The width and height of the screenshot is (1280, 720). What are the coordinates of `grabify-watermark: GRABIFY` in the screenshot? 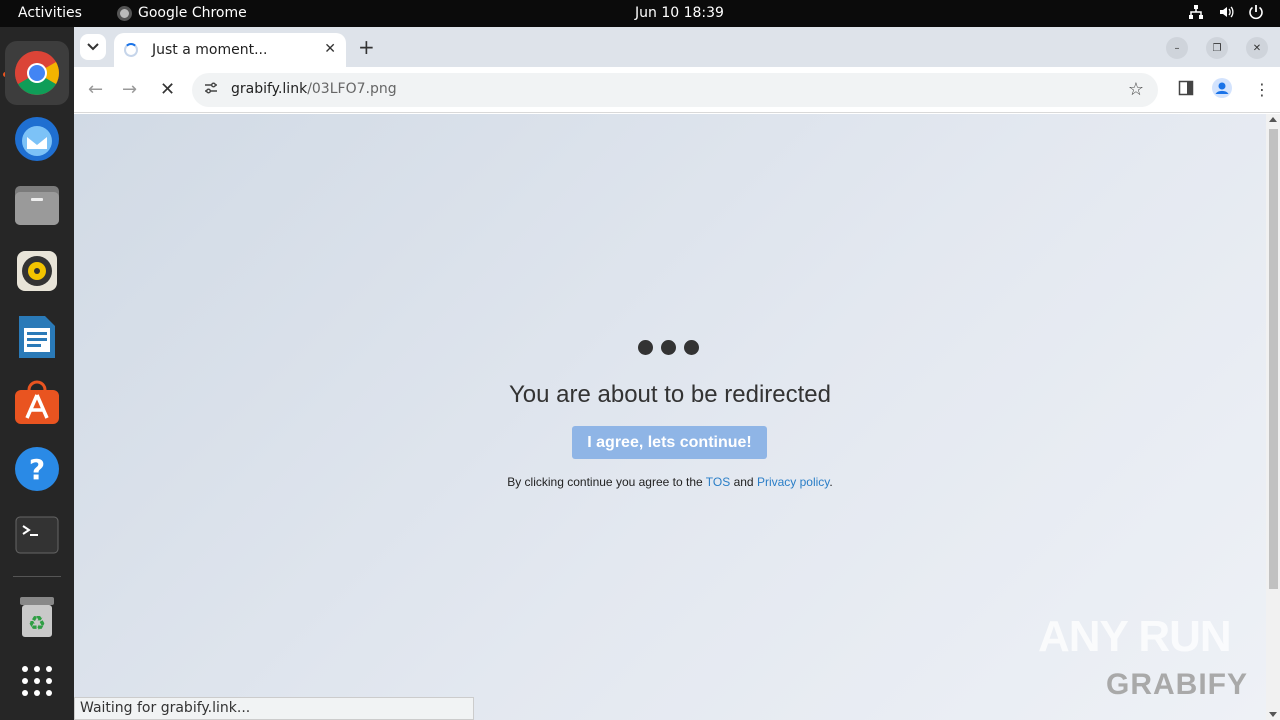 It's located at (1177, 684).